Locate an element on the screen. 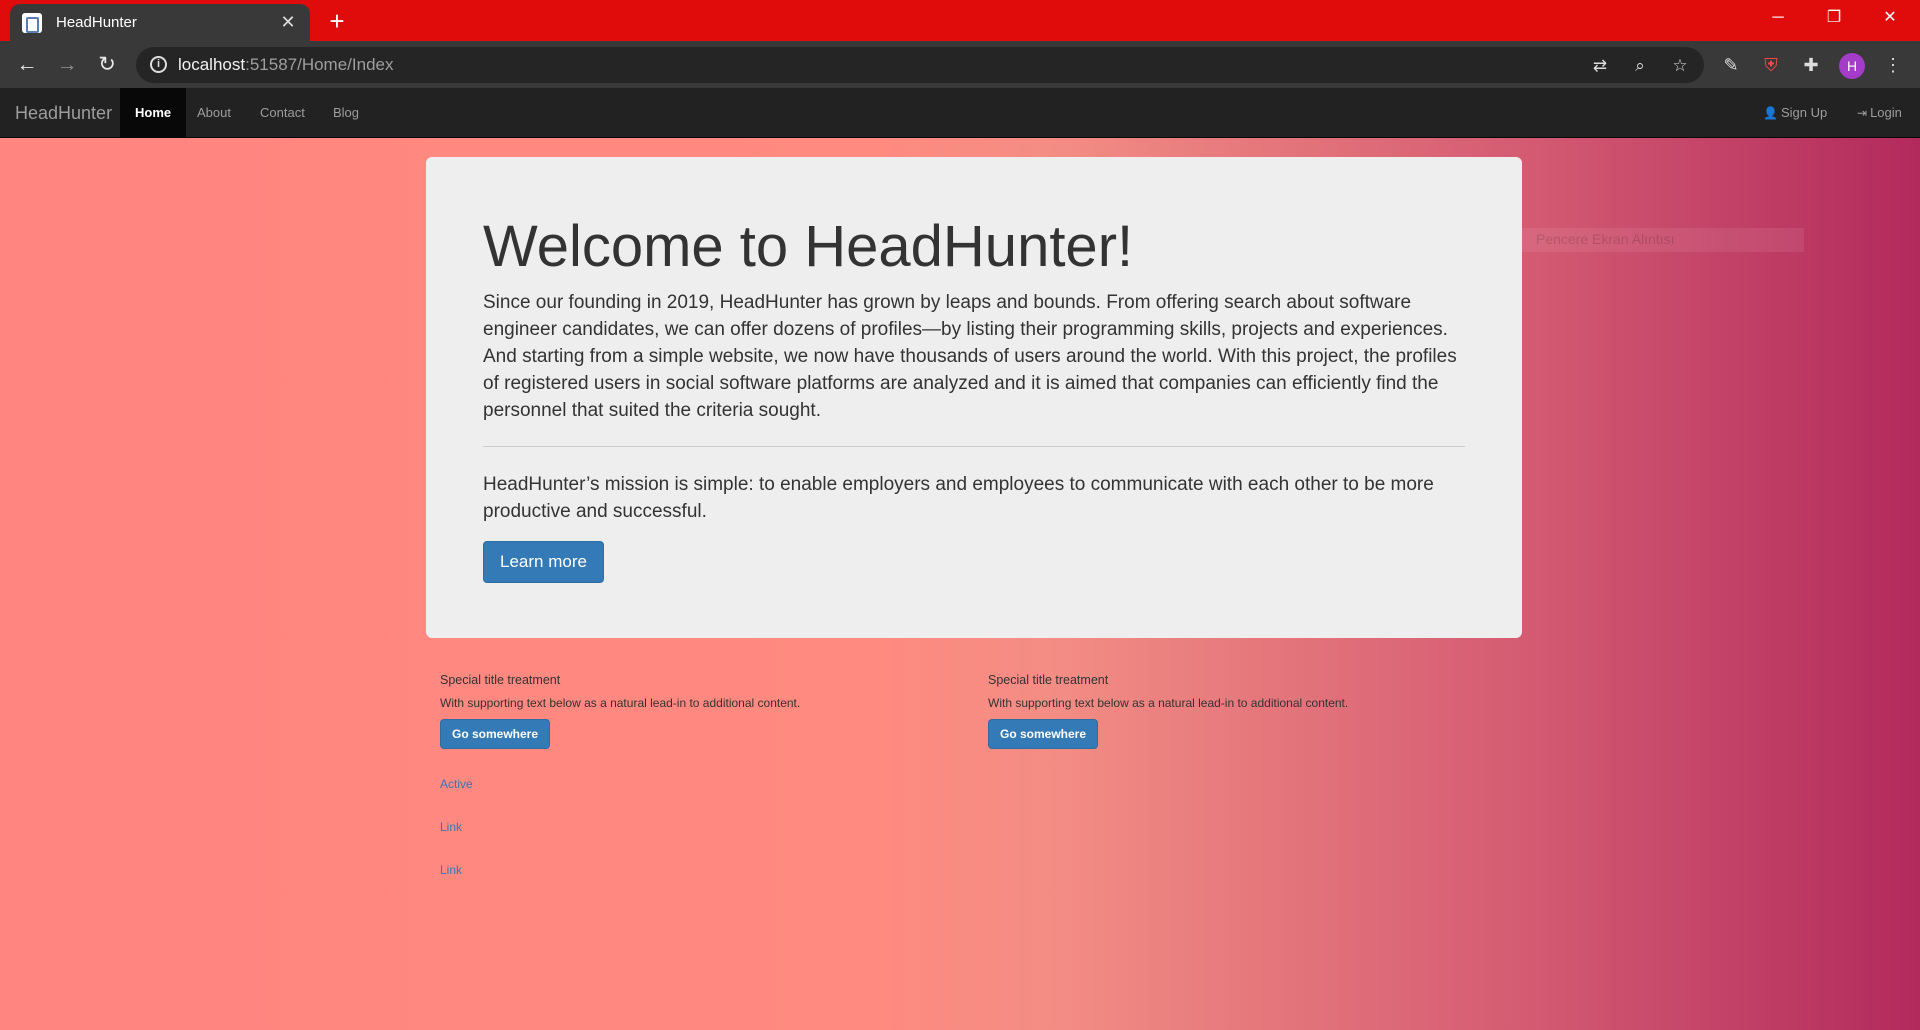 Image resolution: width=1920 pixels, height=1030 pixels. address-url: localhost:51587/Home/Index is located at coordinates (286, 65).